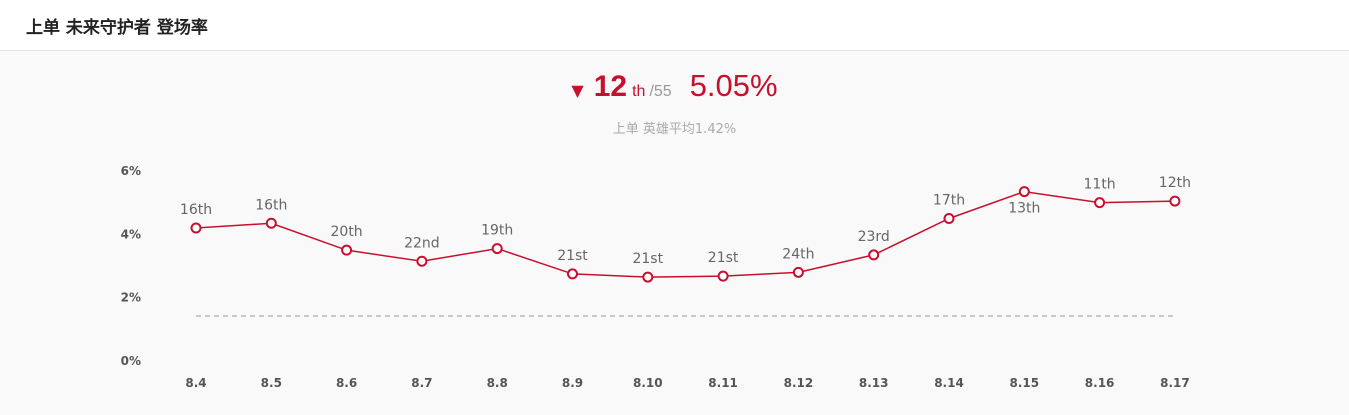  I want to click on rank-data-label: 11th, so click(1100, 185).